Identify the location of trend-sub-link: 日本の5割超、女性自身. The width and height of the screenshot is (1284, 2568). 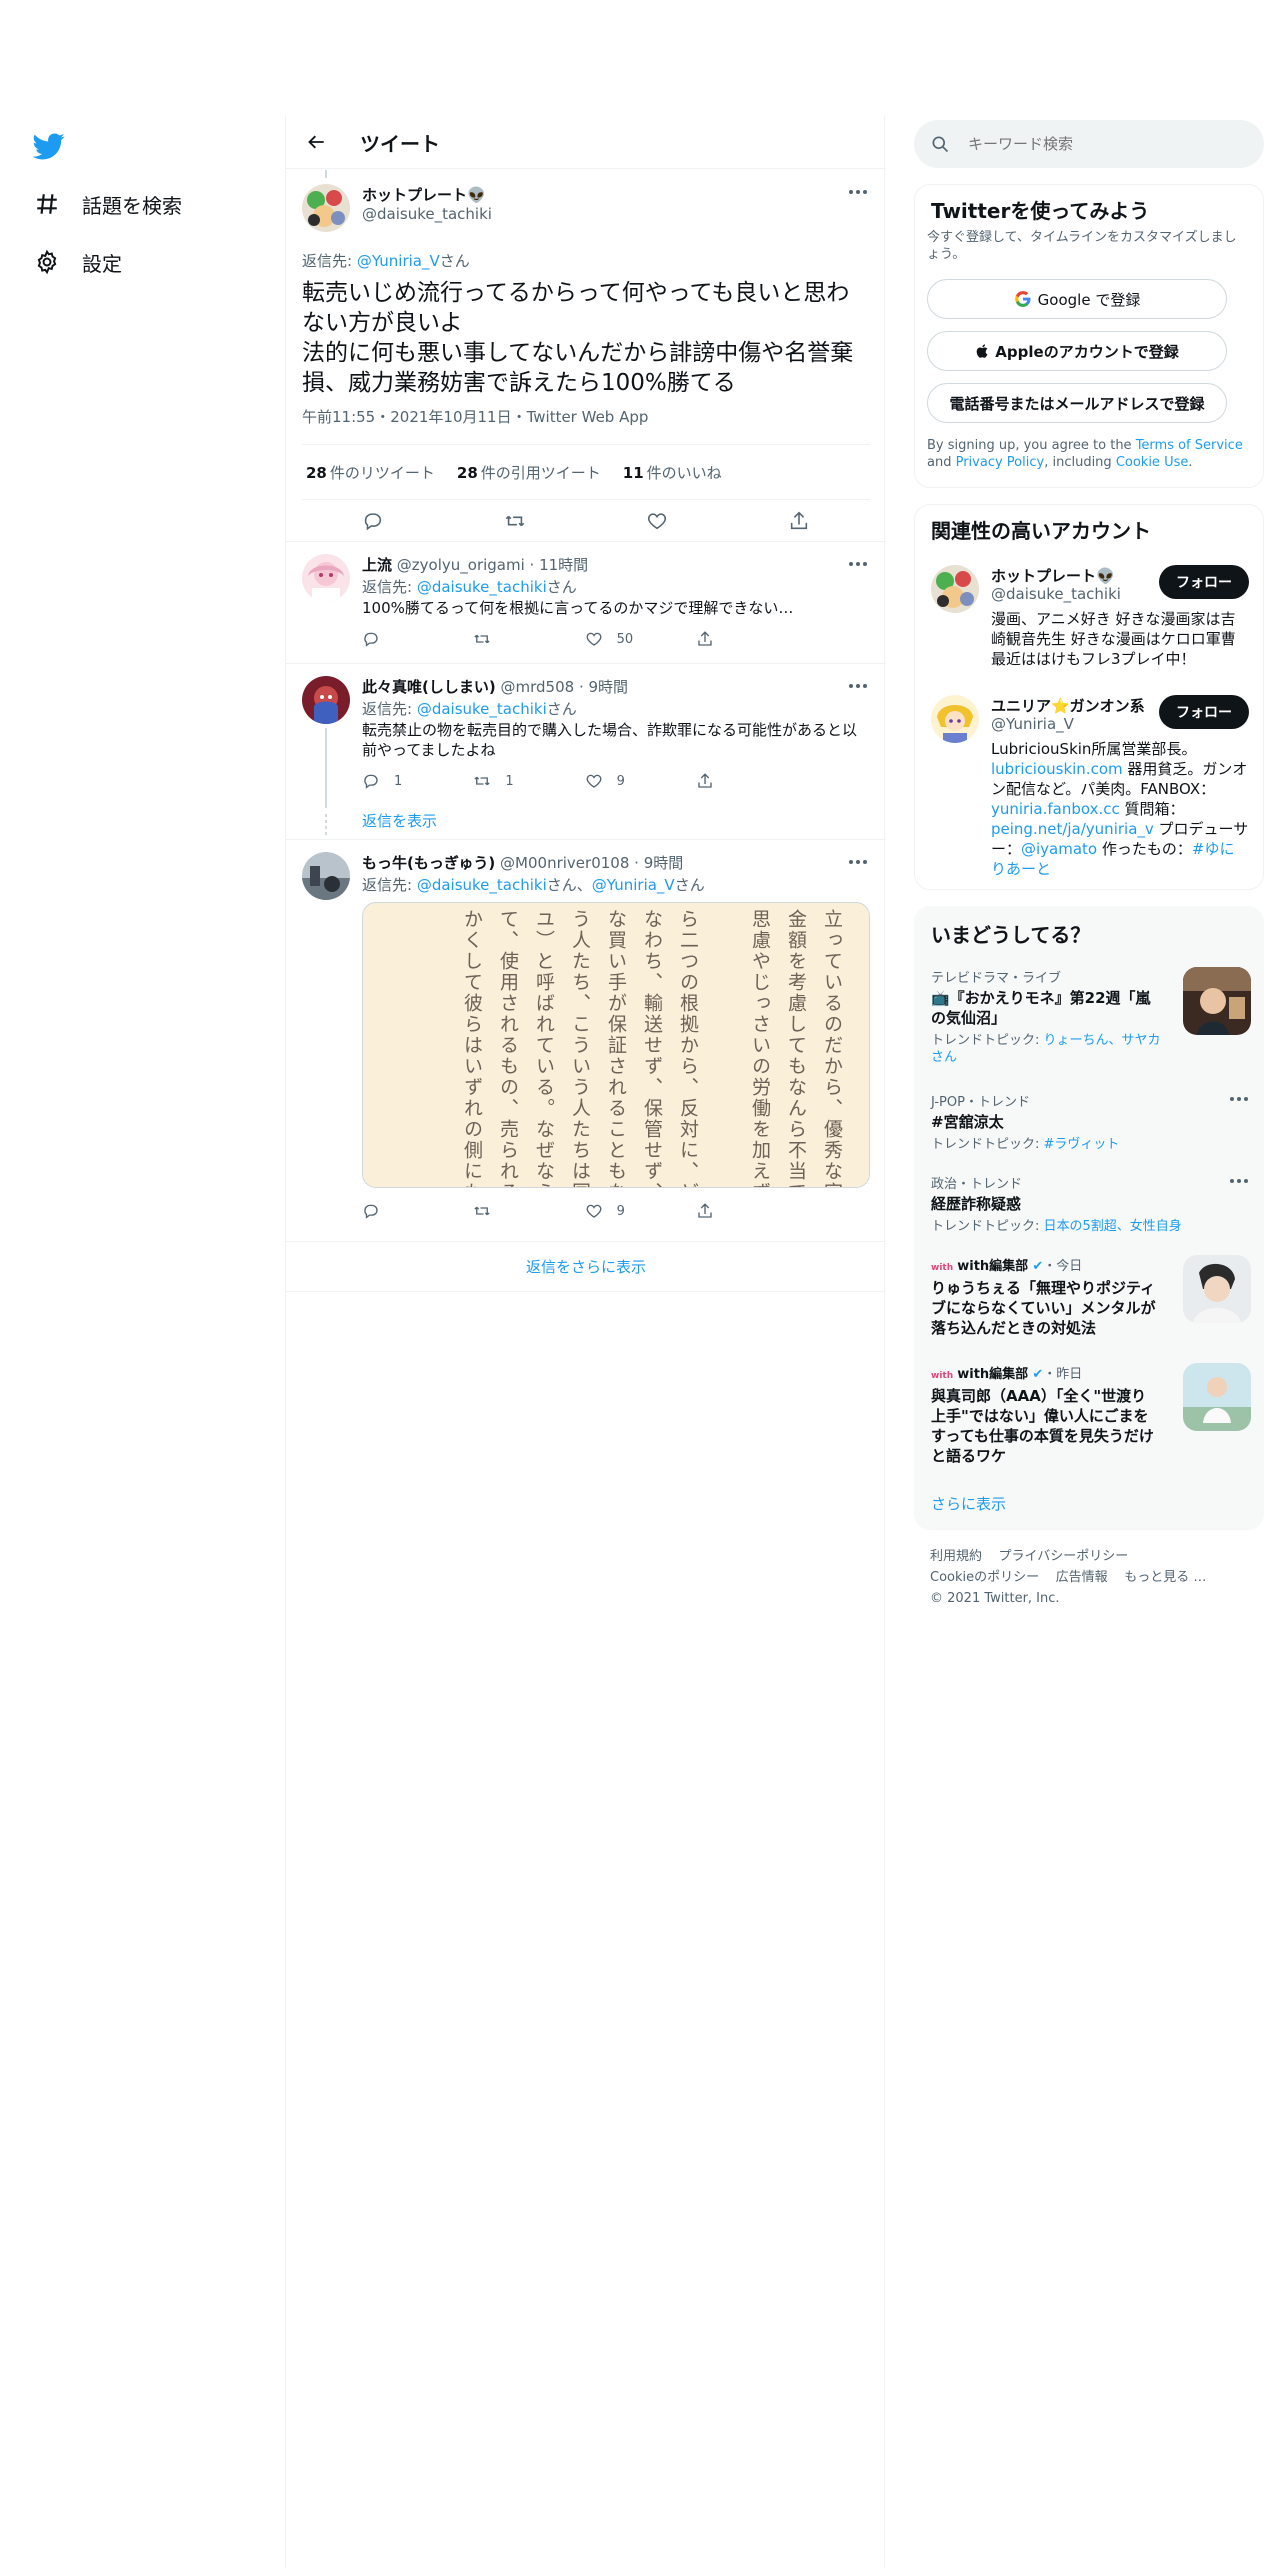
(1113, 1226).